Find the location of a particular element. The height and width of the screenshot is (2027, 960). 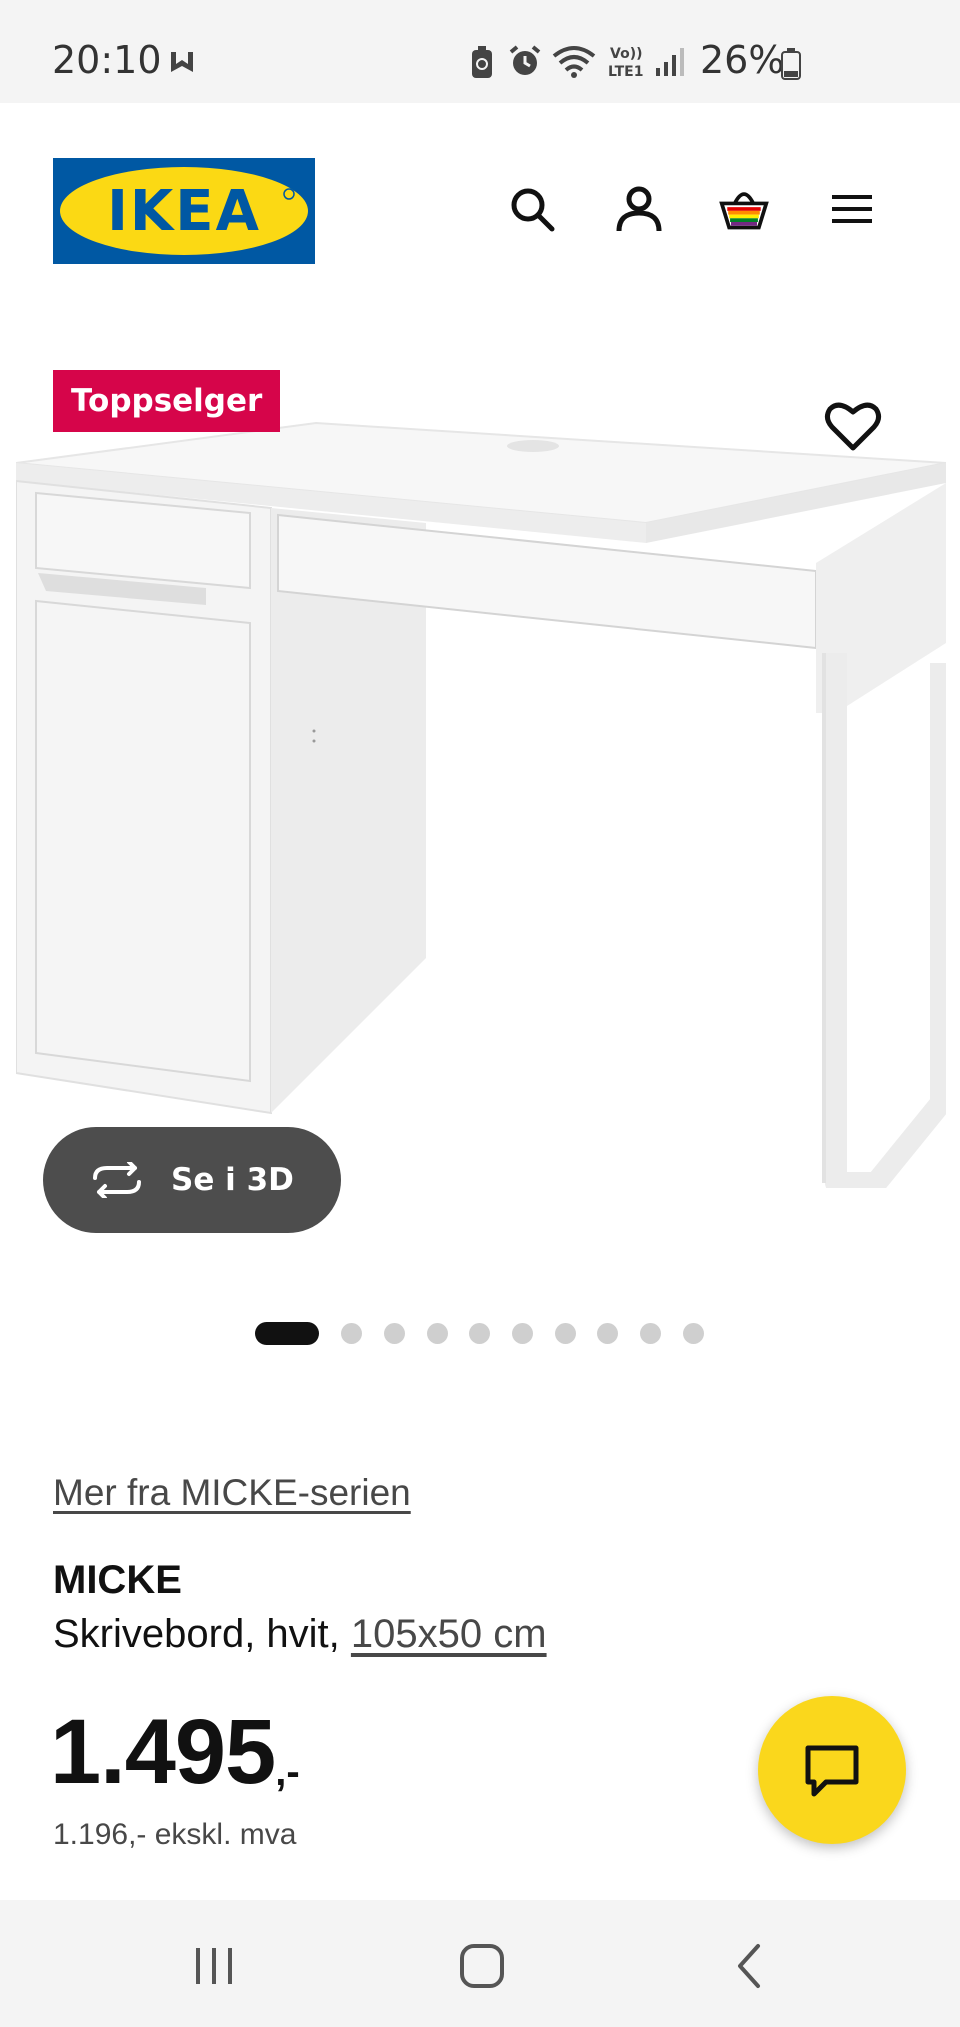

chat-icon is located at coordinates (832, 1771).